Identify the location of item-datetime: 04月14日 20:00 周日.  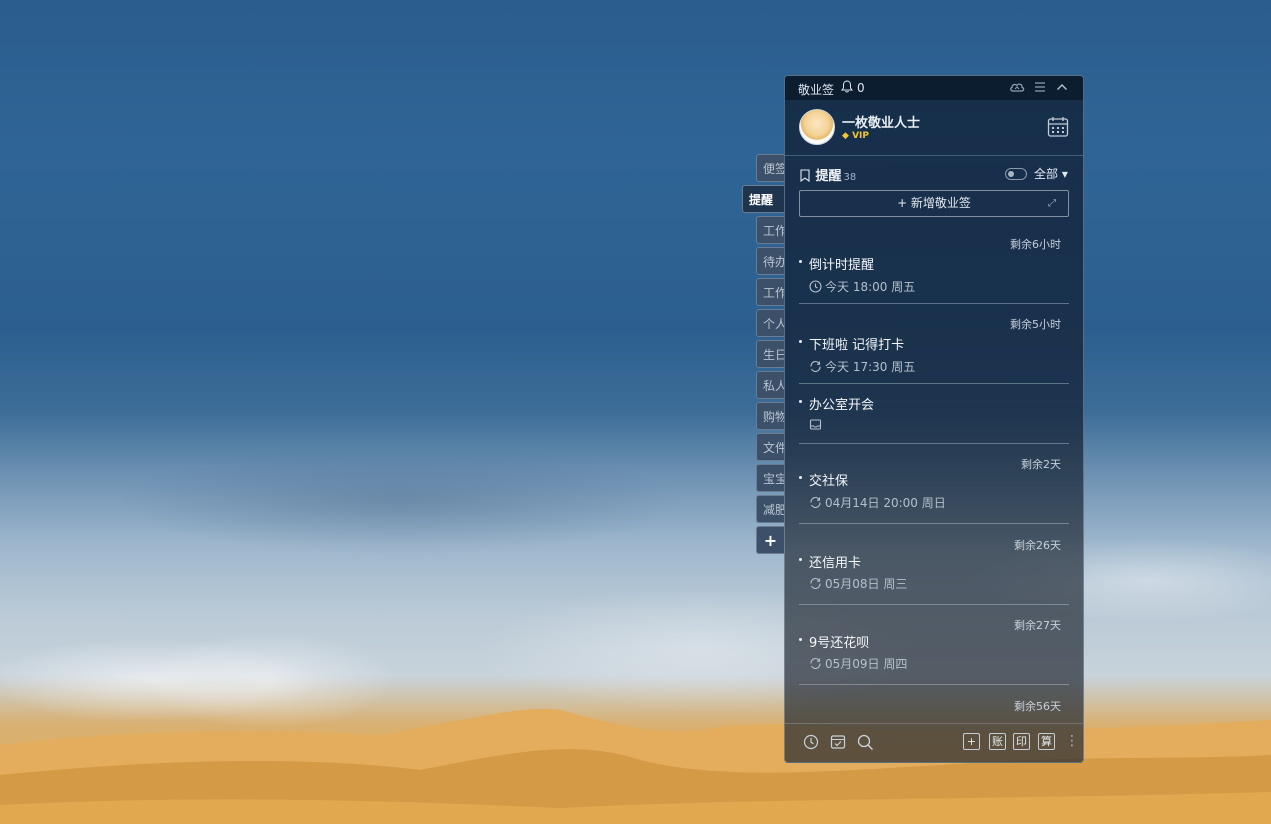
(885, 503).